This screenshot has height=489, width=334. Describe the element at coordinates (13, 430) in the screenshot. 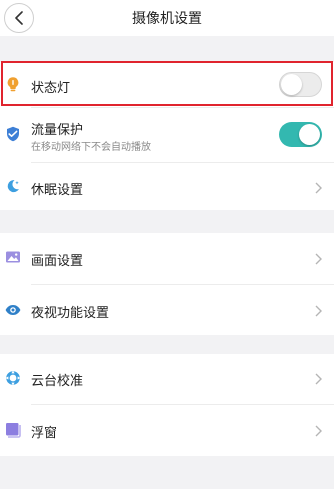

I see `floating-window-icon` at that location.